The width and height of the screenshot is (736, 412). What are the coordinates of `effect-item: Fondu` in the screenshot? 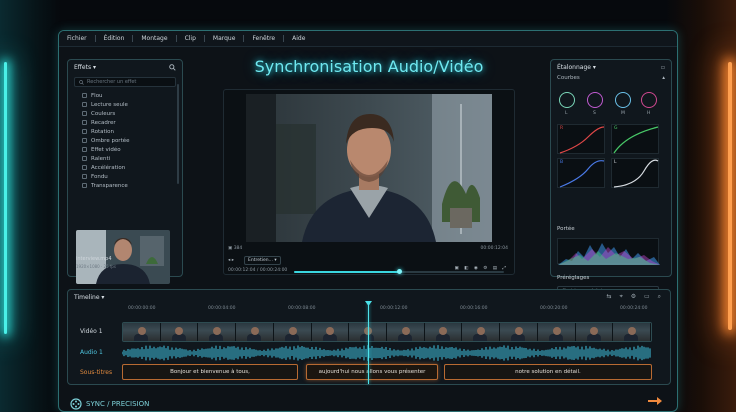 It's located at (125, 176).